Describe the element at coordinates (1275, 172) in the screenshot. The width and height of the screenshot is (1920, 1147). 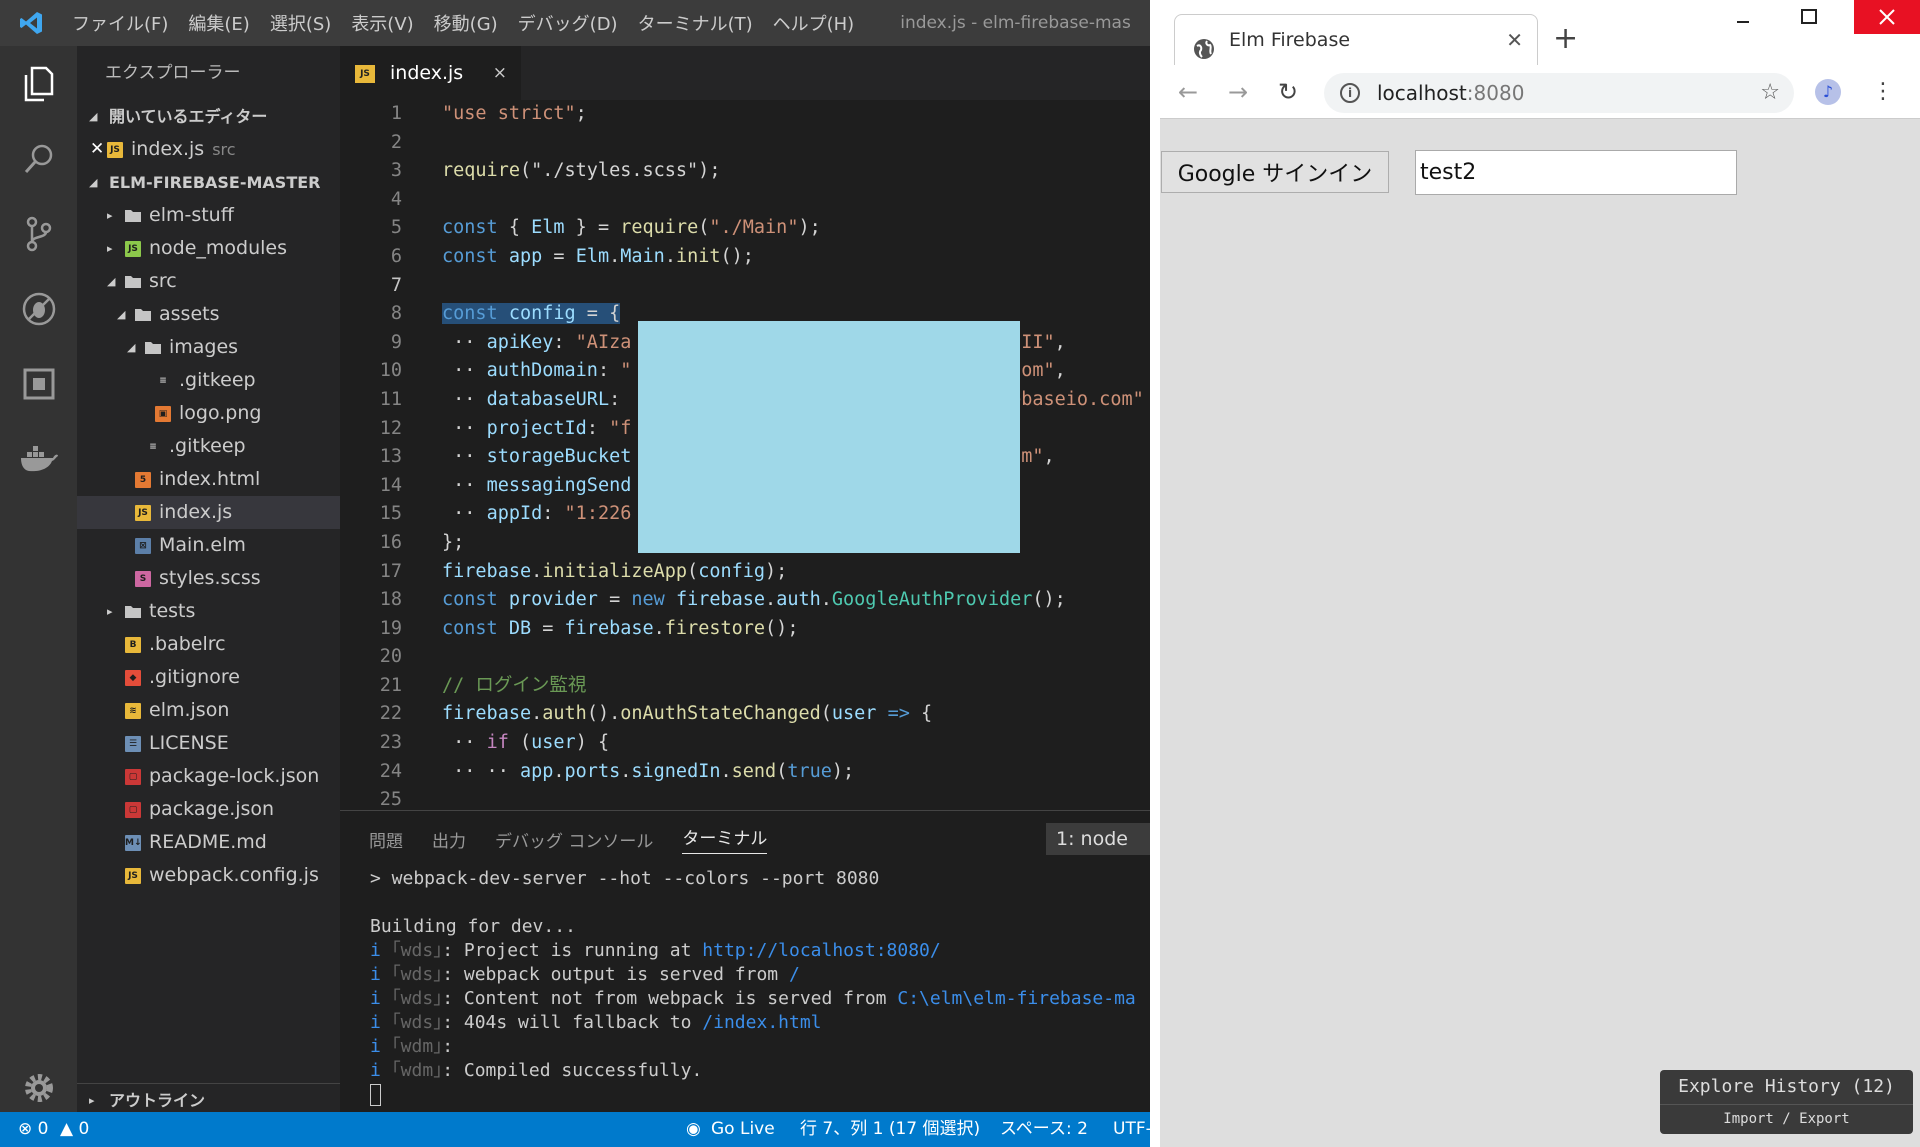
I see `google-signin-button: Google サインイン` at that location.